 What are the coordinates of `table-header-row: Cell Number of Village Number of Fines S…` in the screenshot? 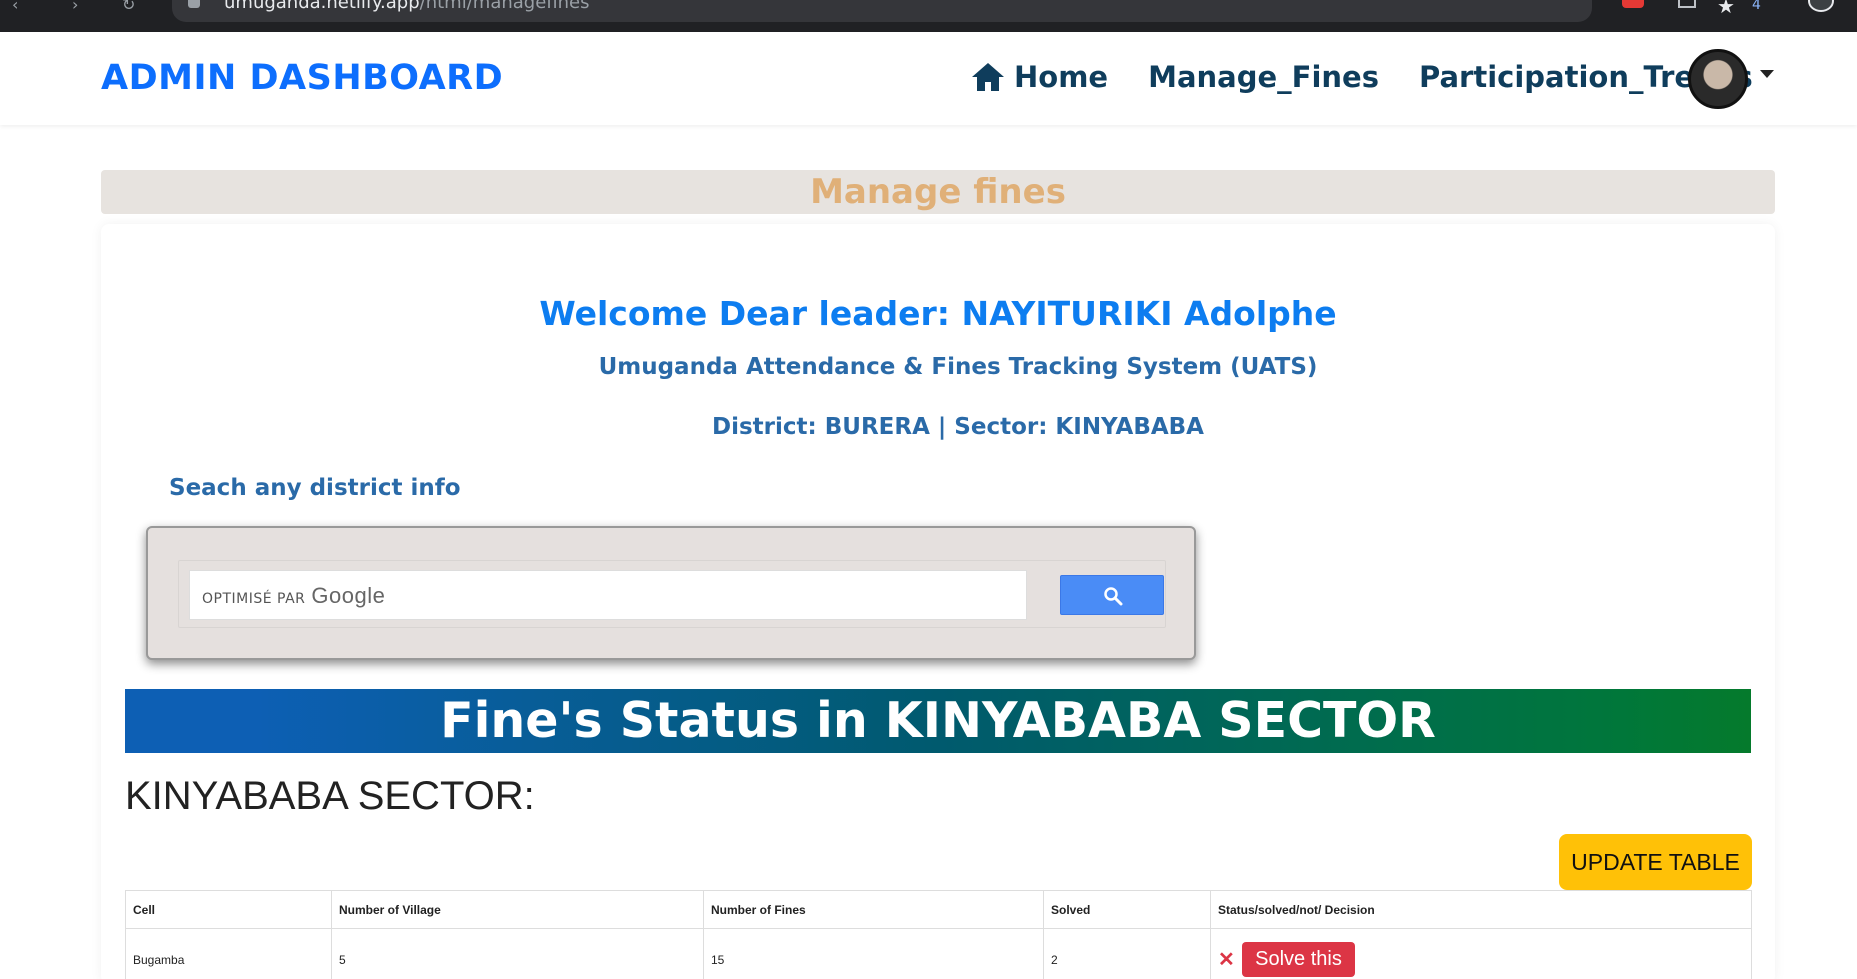 It's located at (938, 909).